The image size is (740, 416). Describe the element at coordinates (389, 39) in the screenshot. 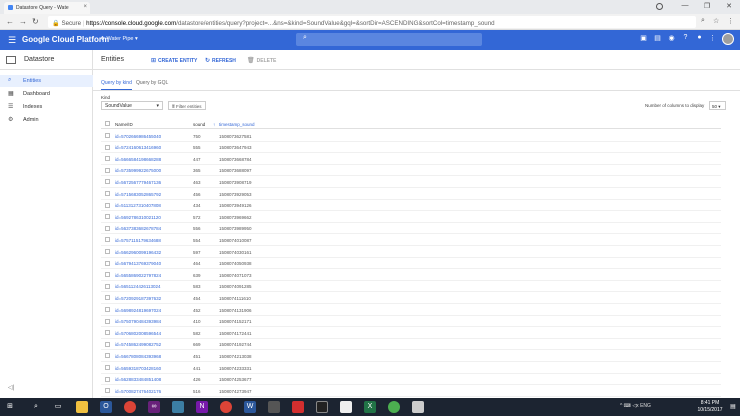

I see `search-input: ⌕` at that location.